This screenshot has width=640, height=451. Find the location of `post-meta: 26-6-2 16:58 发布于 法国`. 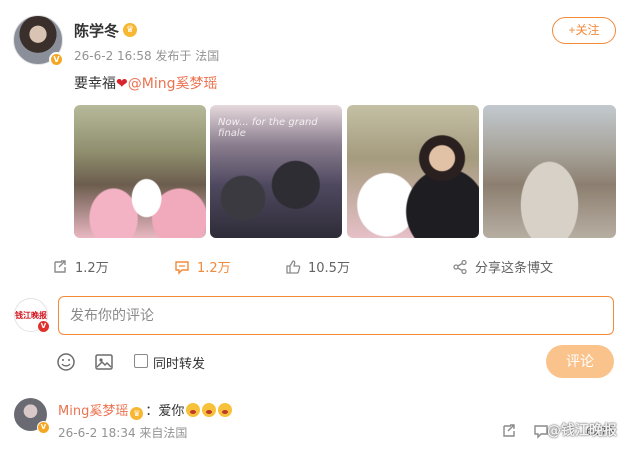

post-meta: 26-6-2 16:58 发布于 法国 is located at coordinates (147, 56).